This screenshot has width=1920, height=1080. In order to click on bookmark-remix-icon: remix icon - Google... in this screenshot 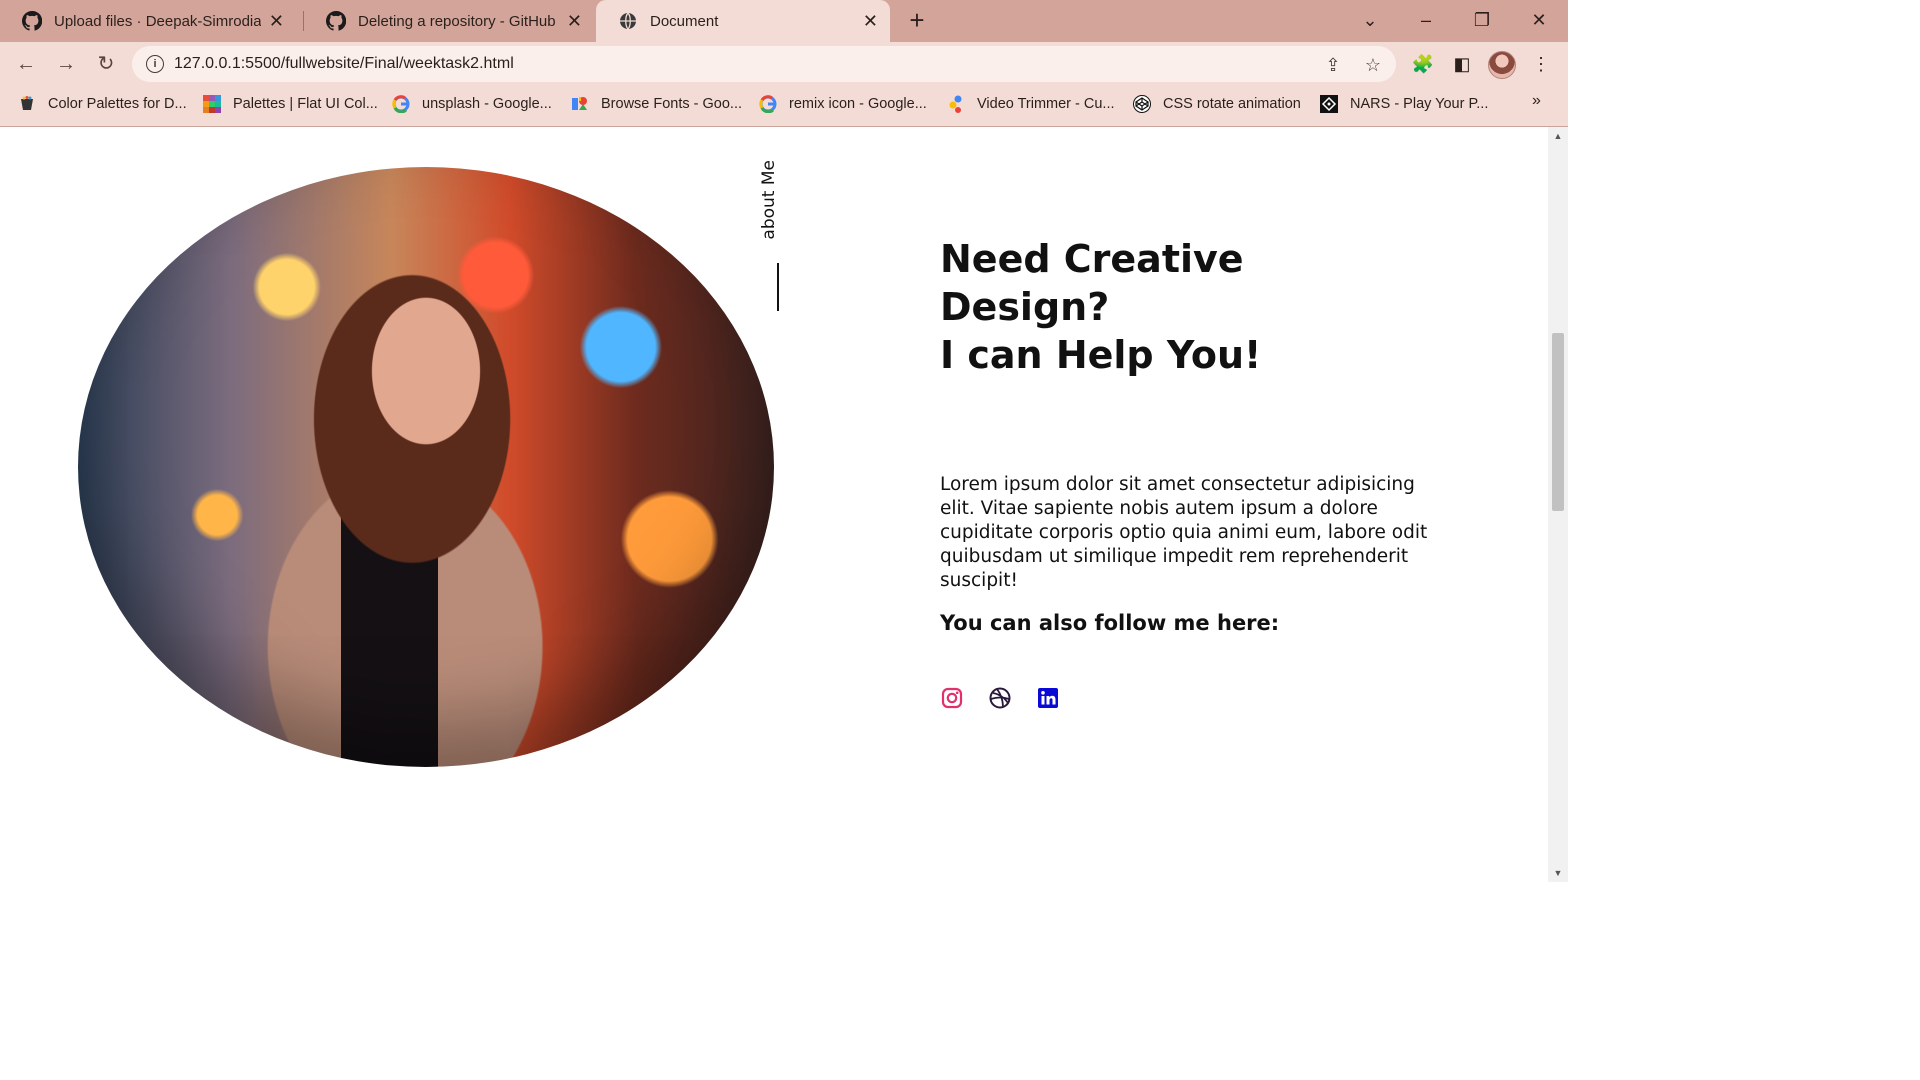, I will do `click(843, 104)`.